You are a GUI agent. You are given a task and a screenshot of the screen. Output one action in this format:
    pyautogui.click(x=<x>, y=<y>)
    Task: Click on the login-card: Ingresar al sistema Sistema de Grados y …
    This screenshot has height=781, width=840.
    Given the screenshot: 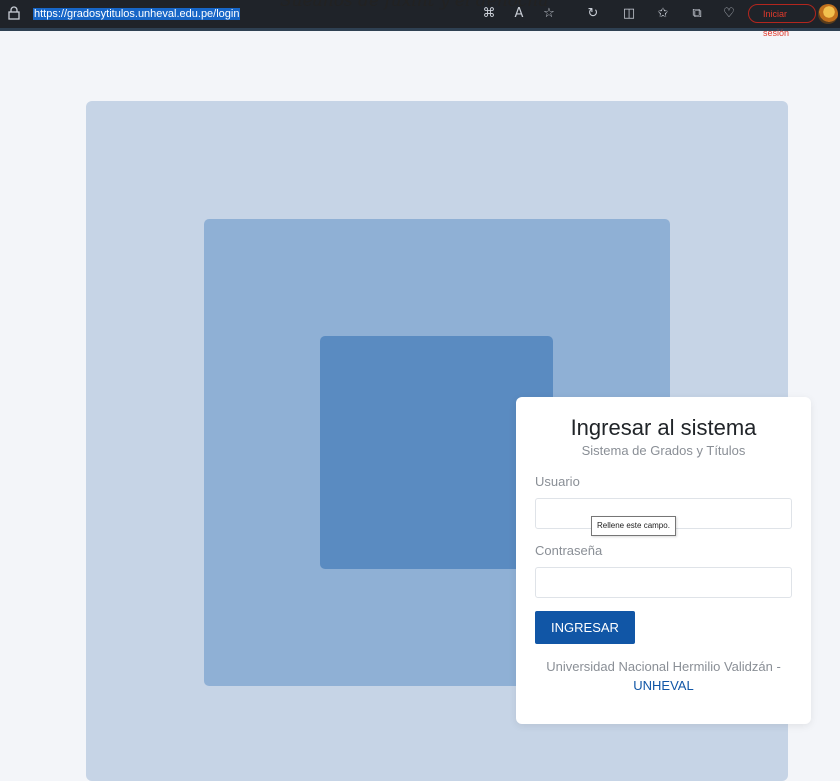 What is the action you would take?
    pyautogui.click(x=663, y=560)
    